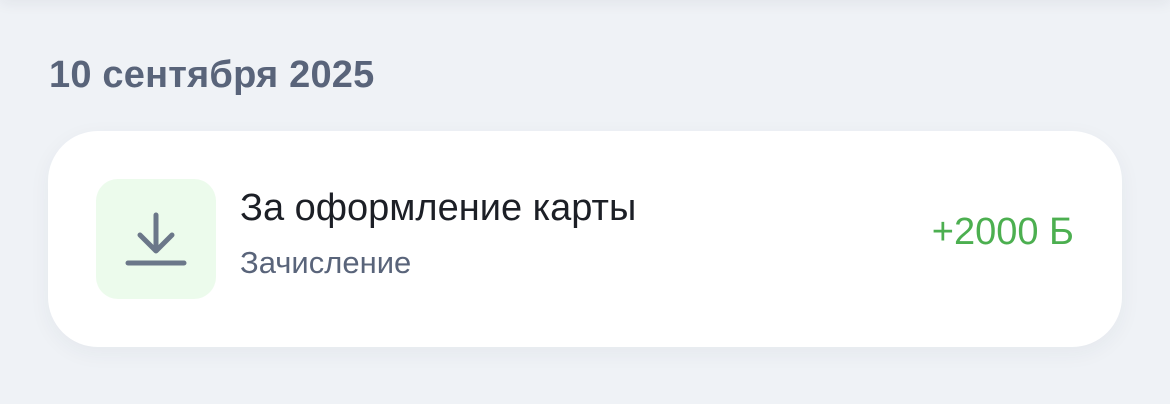  What do you see at coordinates (1002, 232) in the screenshot?
I see `transaction-amount: +2000 Б` at bounding box center [1002, 232].